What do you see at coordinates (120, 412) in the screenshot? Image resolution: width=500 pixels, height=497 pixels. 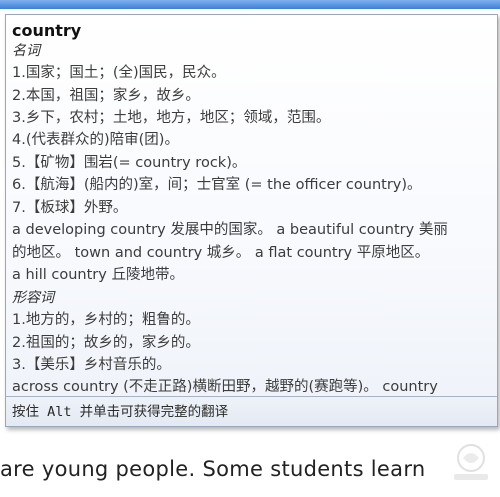 I see `footer-hint: 按住 Alt 并单击可获得完整的翻译` at bounding box center [120, 412].